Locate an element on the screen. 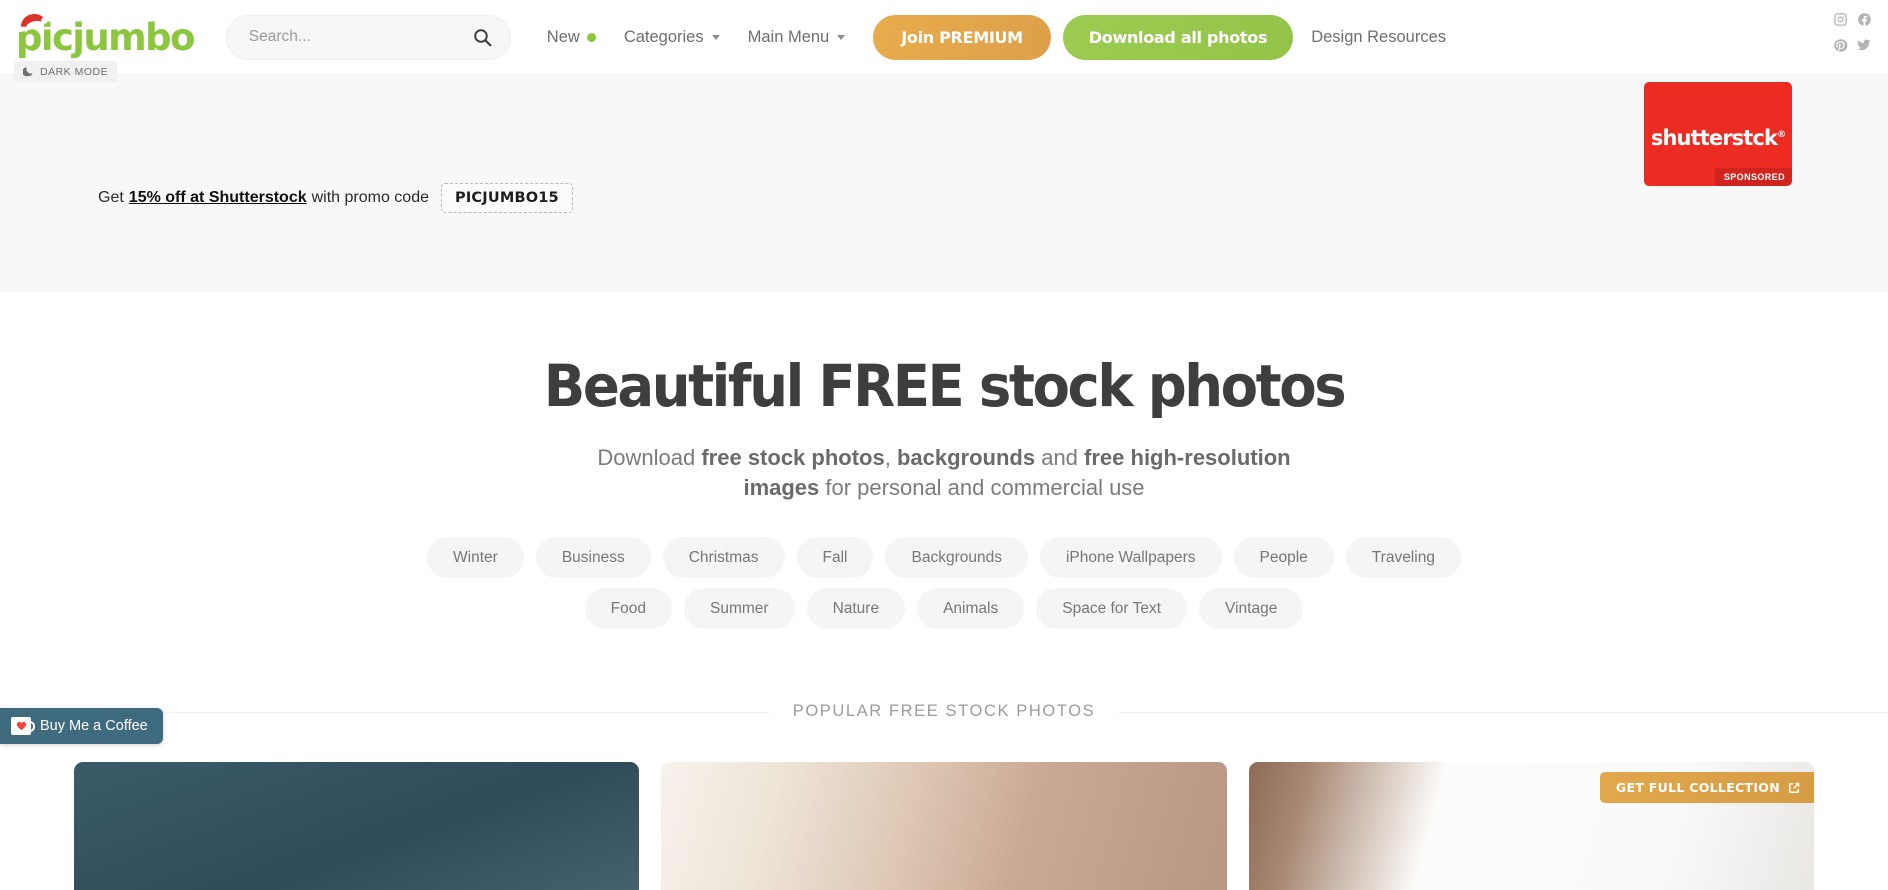 Image resolution: width=1888 pixels, height=890 pixels. tag-pill: Vintage is located at coordinates (1251, 609).